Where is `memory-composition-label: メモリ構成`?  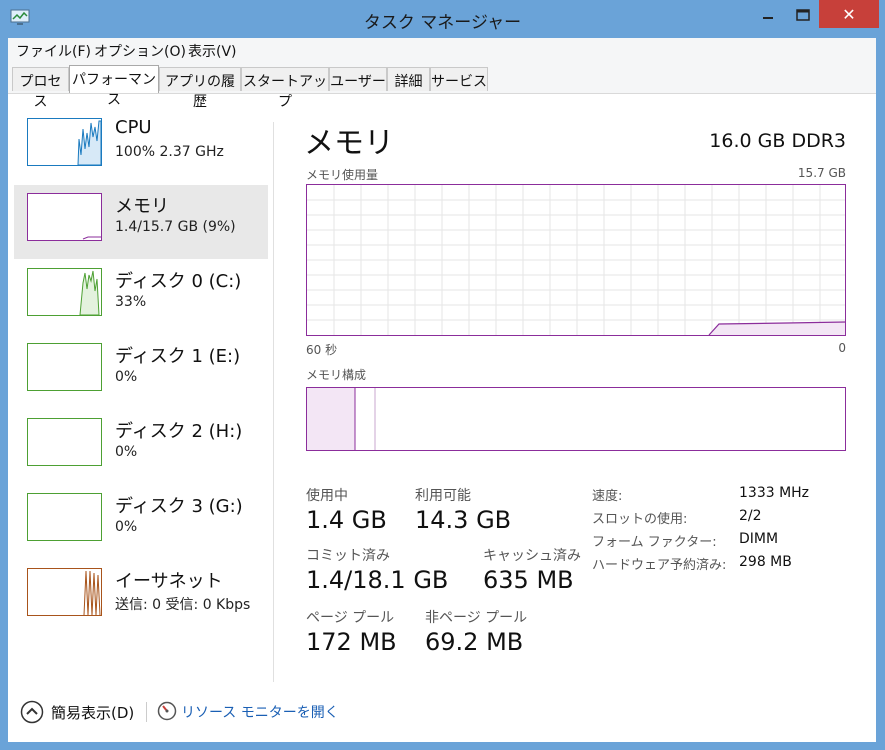 memory-composition-label: メモリ構成 is located at coordinates (336, 375).